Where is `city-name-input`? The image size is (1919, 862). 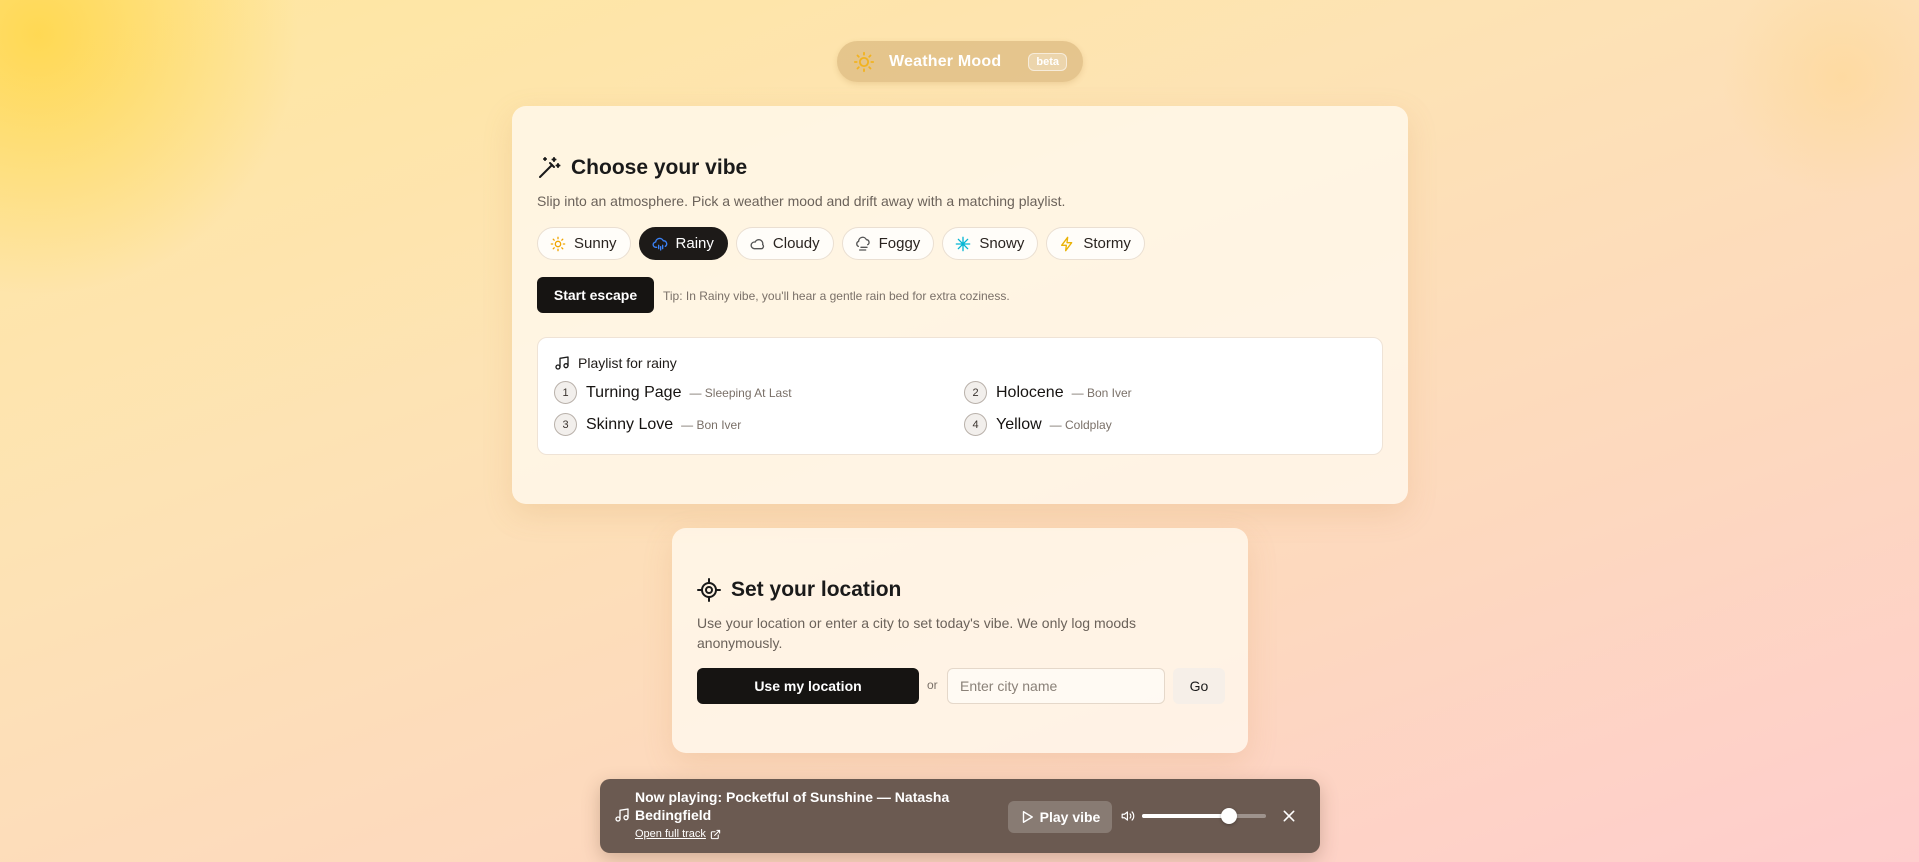
city-name-input is located at coordinates (1056, 686).